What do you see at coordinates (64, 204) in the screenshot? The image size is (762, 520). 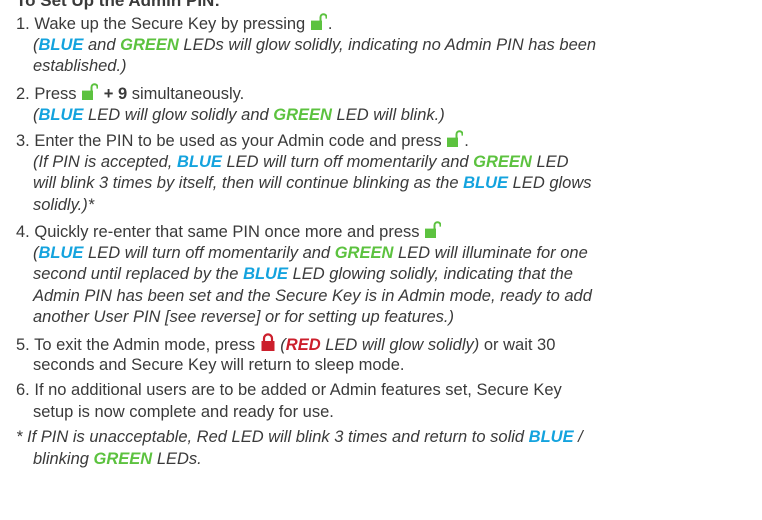 I see `step-3-line-4: solidly.)*` at bounding box center [64, 204].